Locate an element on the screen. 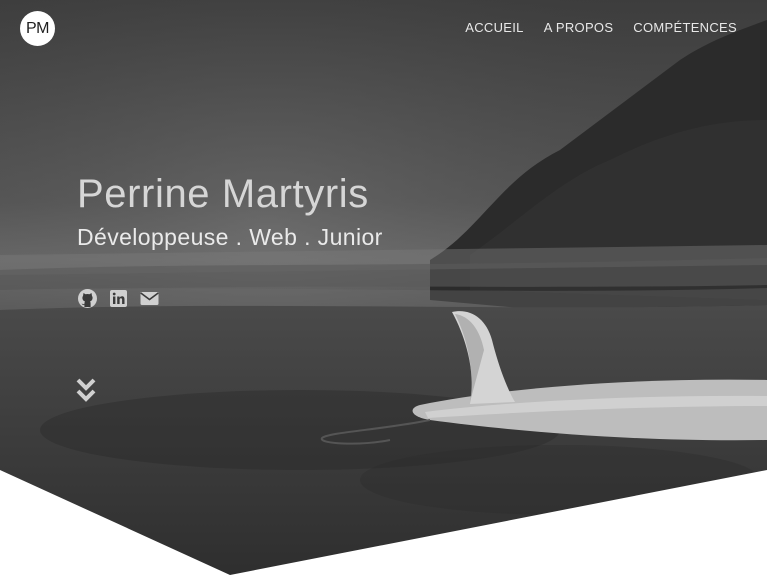 This screenshot has width=767, height=578. hero-subtitle: Développeuse . Web . Junior is located at coordinates (230, 237).